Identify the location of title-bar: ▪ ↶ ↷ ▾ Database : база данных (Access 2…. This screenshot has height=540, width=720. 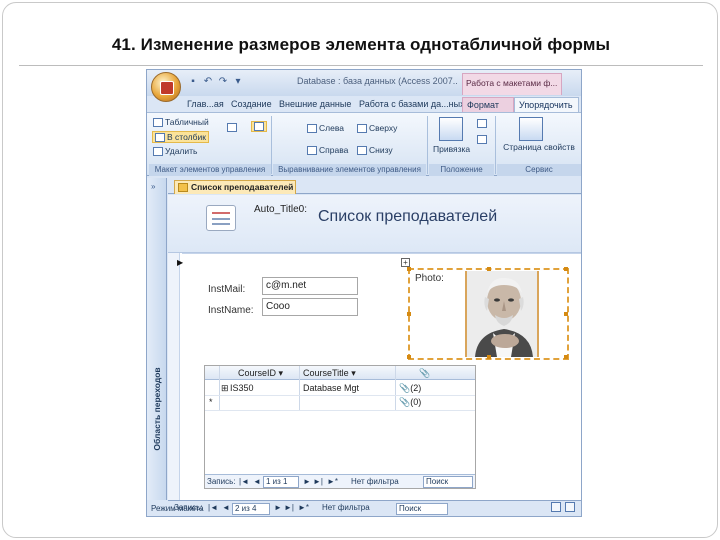
(364, 86).